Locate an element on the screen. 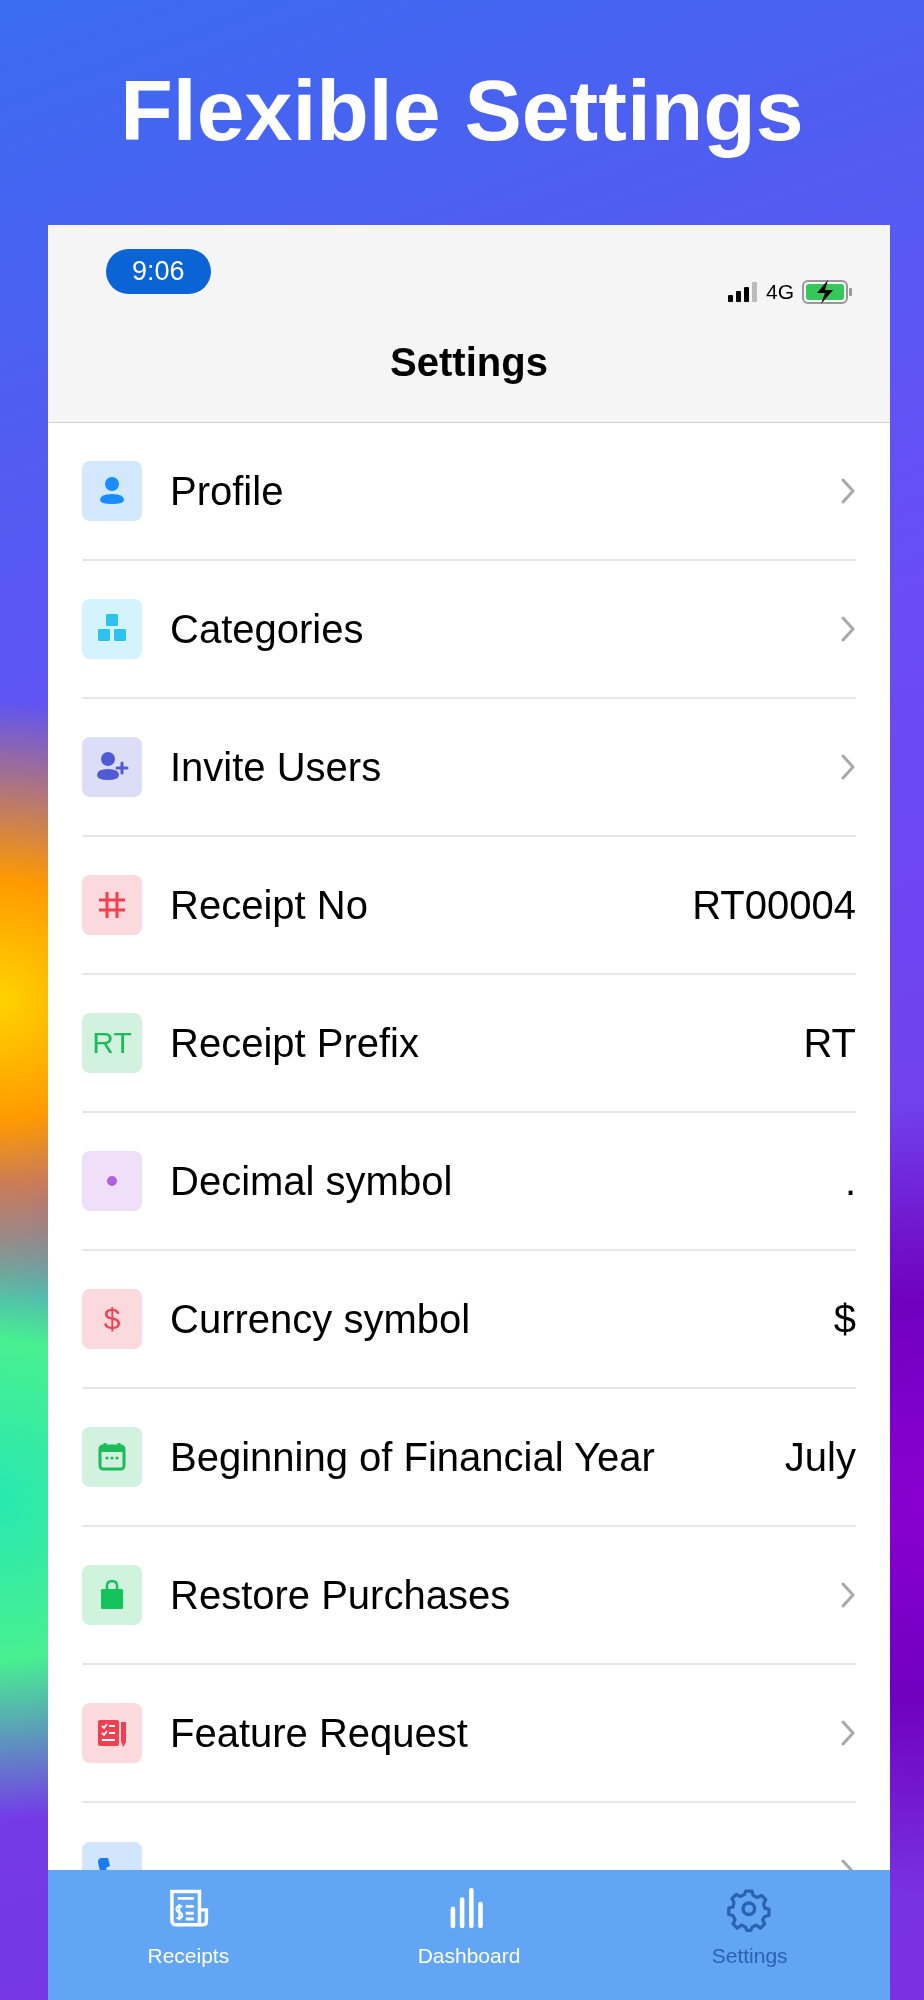 The width and height of the screenshot is (924, 2000). row-label: Categories is located at coordinates (267, 629).